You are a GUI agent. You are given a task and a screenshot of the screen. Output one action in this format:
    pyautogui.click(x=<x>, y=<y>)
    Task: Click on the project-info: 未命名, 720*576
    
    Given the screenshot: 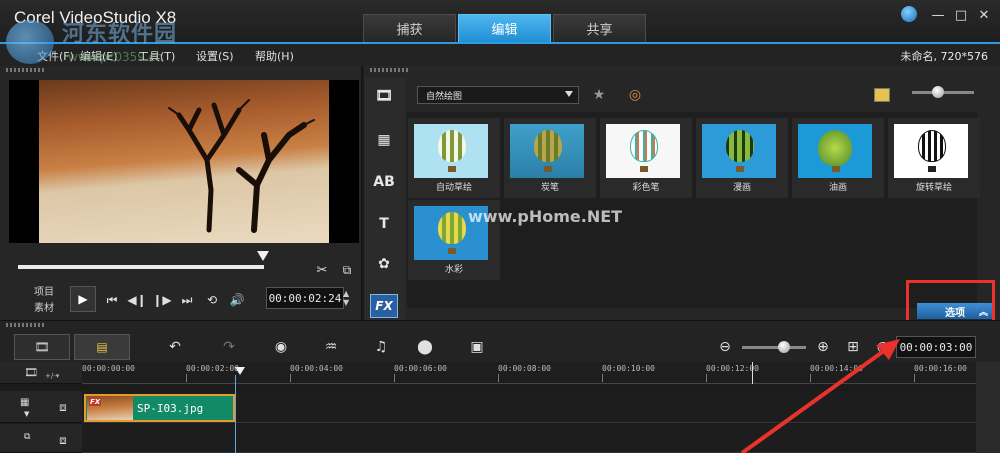 What is the action you would take?
    pyautogui.click(x=944, y=56)
    